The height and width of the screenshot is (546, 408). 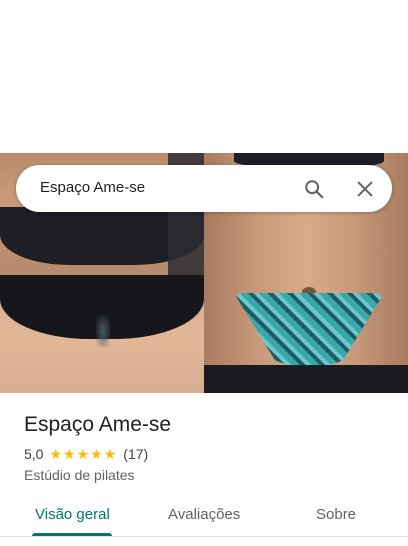 What do you see at coordinates (103, 331) in the screenshot?
I see `photo-detail` at bounding box center [103, 331].